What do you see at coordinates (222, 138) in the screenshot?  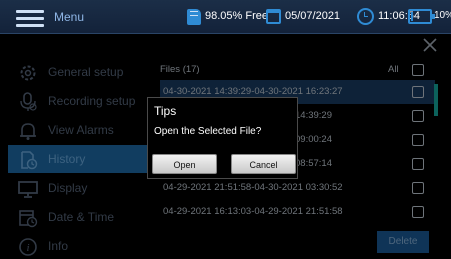 I see `confirm-dialog: Tips Open the Selected File? Open Cancel` at bounding box center [222, 138].